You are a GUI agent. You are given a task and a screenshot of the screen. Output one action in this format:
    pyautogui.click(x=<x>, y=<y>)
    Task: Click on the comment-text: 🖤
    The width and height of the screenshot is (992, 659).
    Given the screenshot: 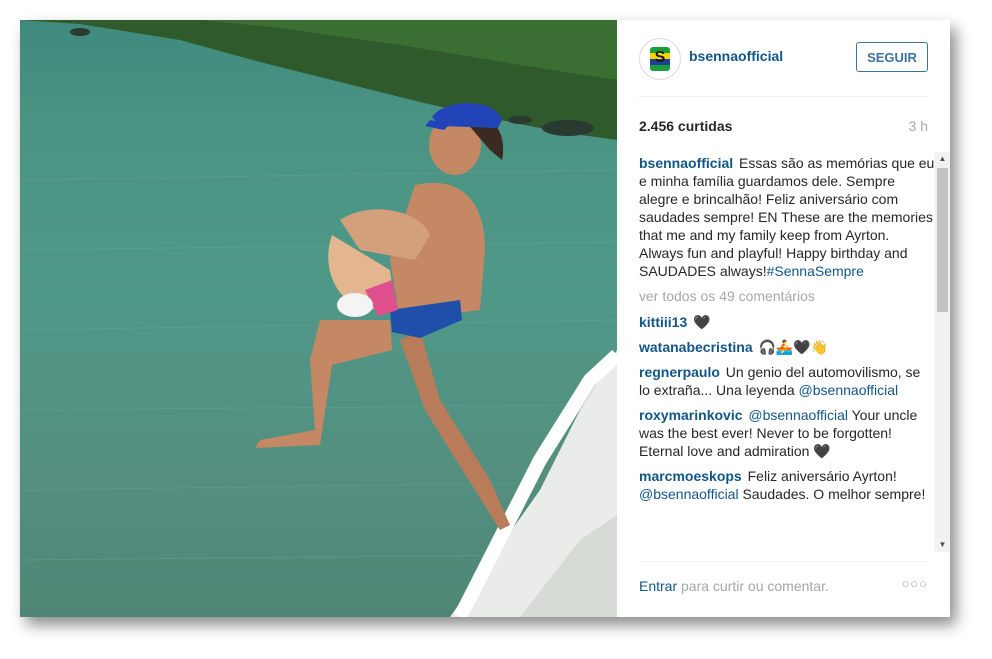 What is the action you would take?
    pyautogui.click(x=702, y=322)
    